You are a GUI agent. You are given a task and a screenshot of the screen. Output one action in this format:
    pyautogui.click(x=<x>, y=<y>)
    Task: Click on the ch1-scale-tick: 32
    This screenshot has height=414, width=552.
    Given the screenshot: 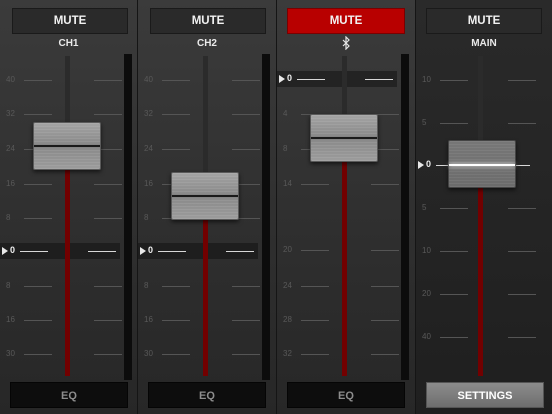 What is the action you would take?
    pyautogui.click(x=64, y=114)
    